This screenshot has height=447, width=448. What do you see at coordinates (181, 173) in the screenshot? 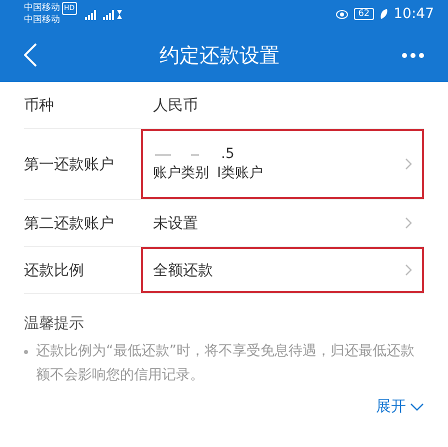
I see `account-type-label: 账户类别` at bounding box center [181, 173].